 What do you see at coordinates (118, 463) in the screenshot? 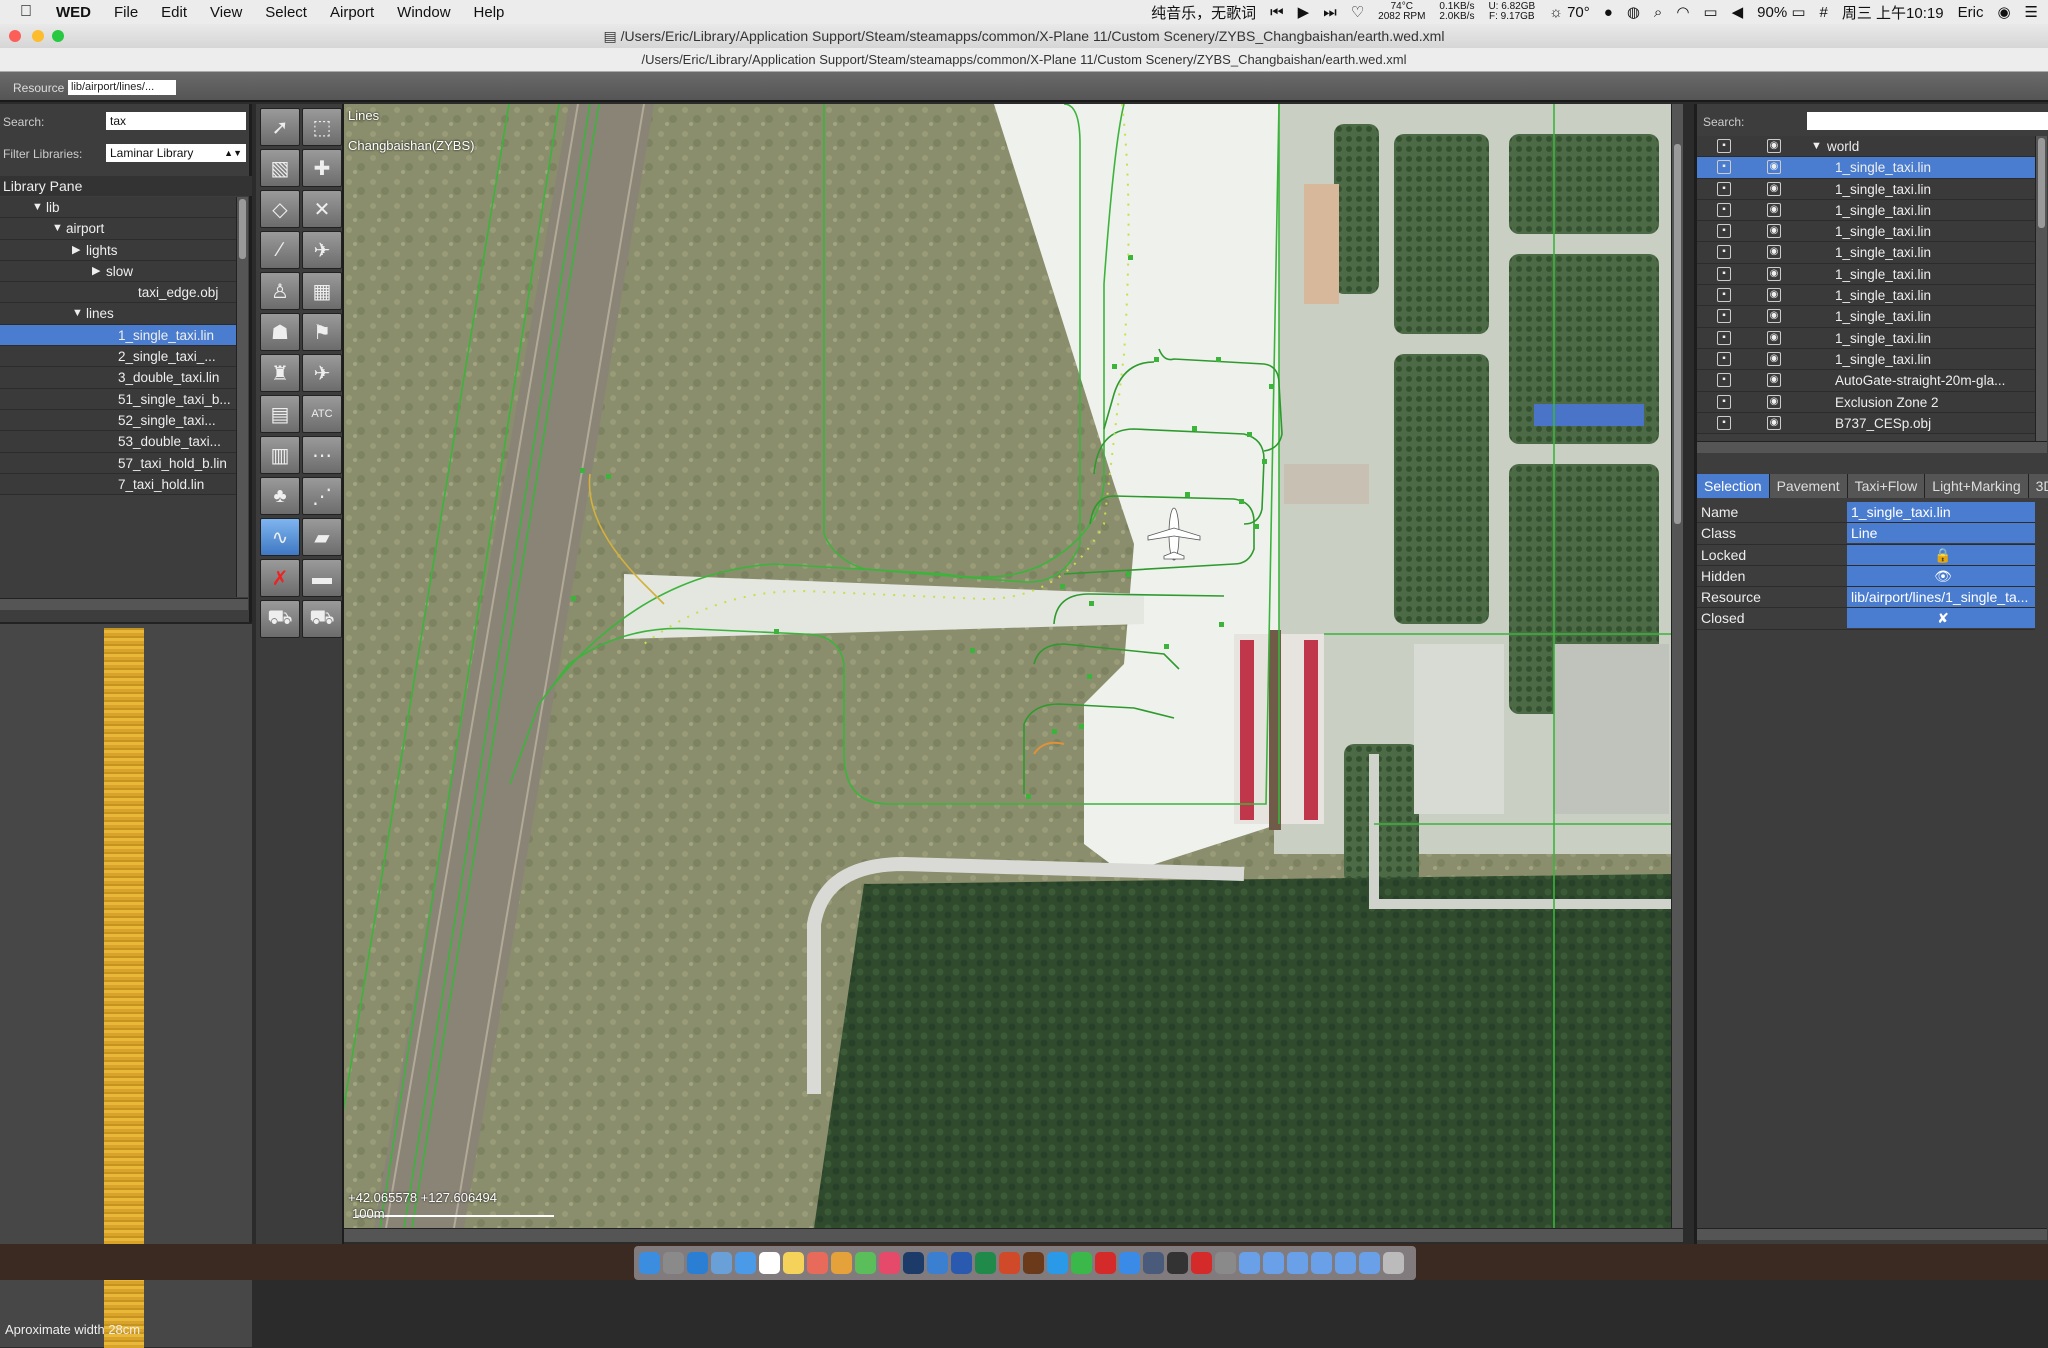
I see `library-tree-item: 57_taxi_hold_b.lin` at bounding box center [118, 463].